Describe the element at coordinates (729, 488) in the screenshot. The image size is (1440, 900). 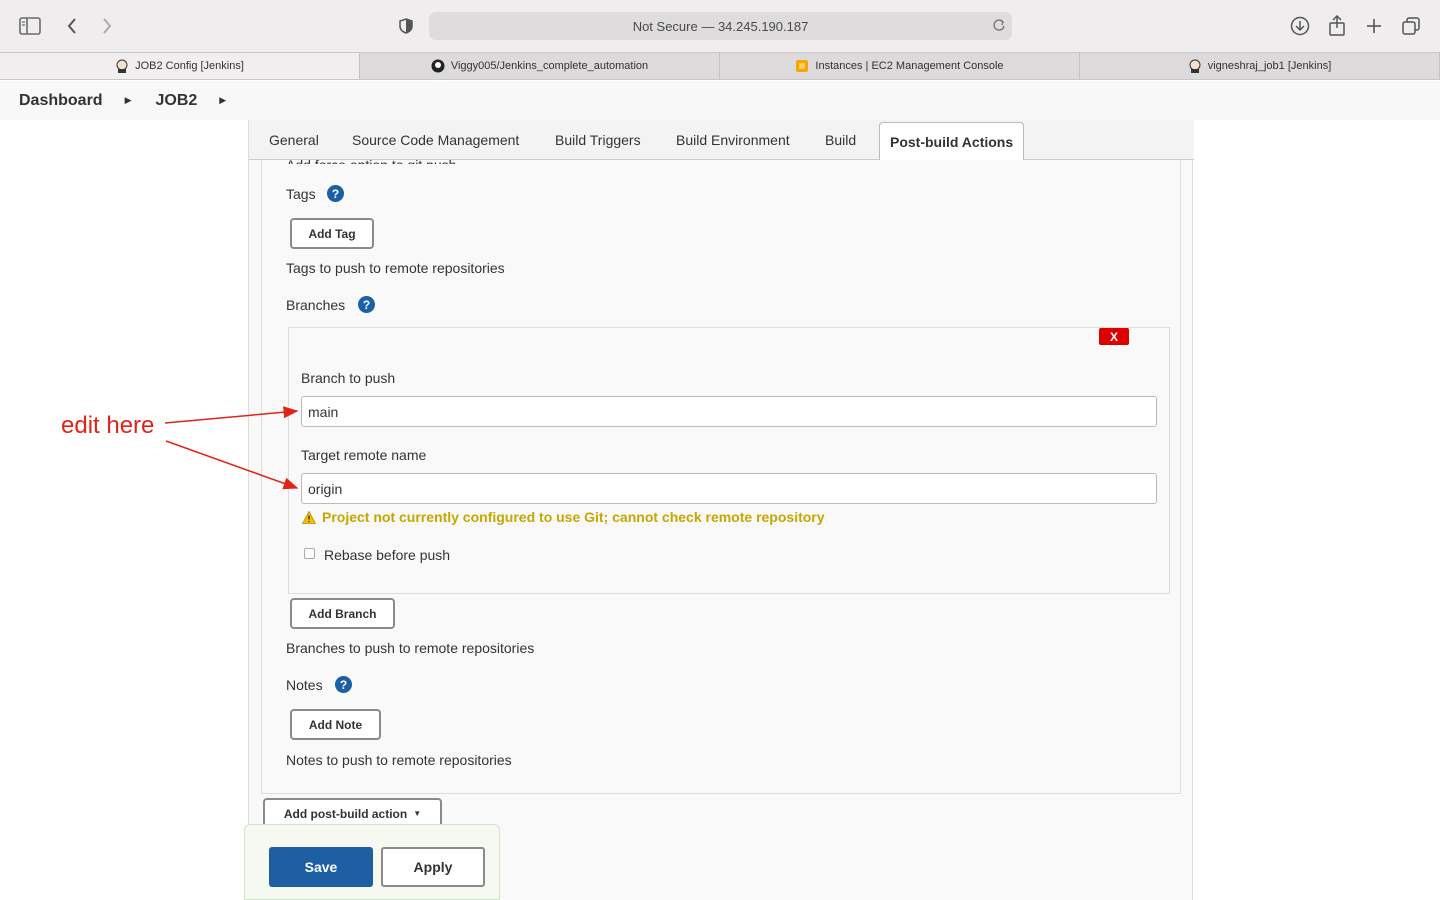
I see `target-remote-input: origin` at that location.